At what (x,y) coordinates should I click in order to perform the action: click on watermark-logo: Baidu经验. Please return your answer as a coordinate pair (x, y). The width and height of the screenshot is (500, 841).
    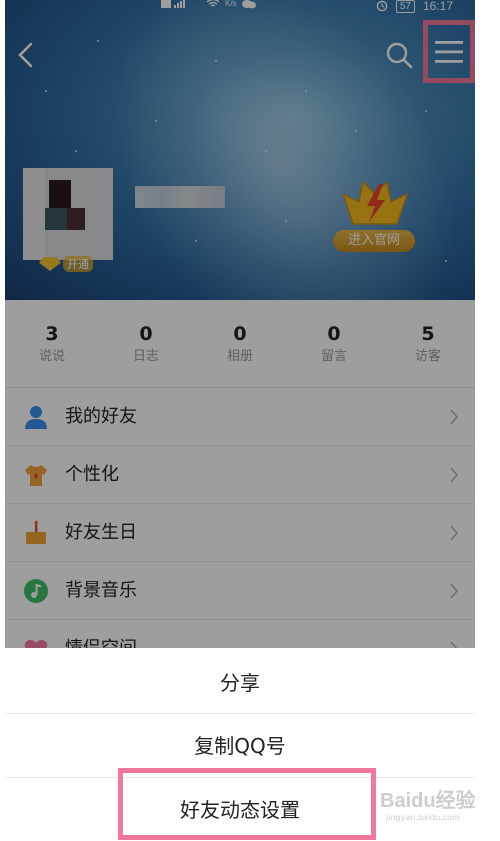
    Looking at the image, I should click on (428, 801).